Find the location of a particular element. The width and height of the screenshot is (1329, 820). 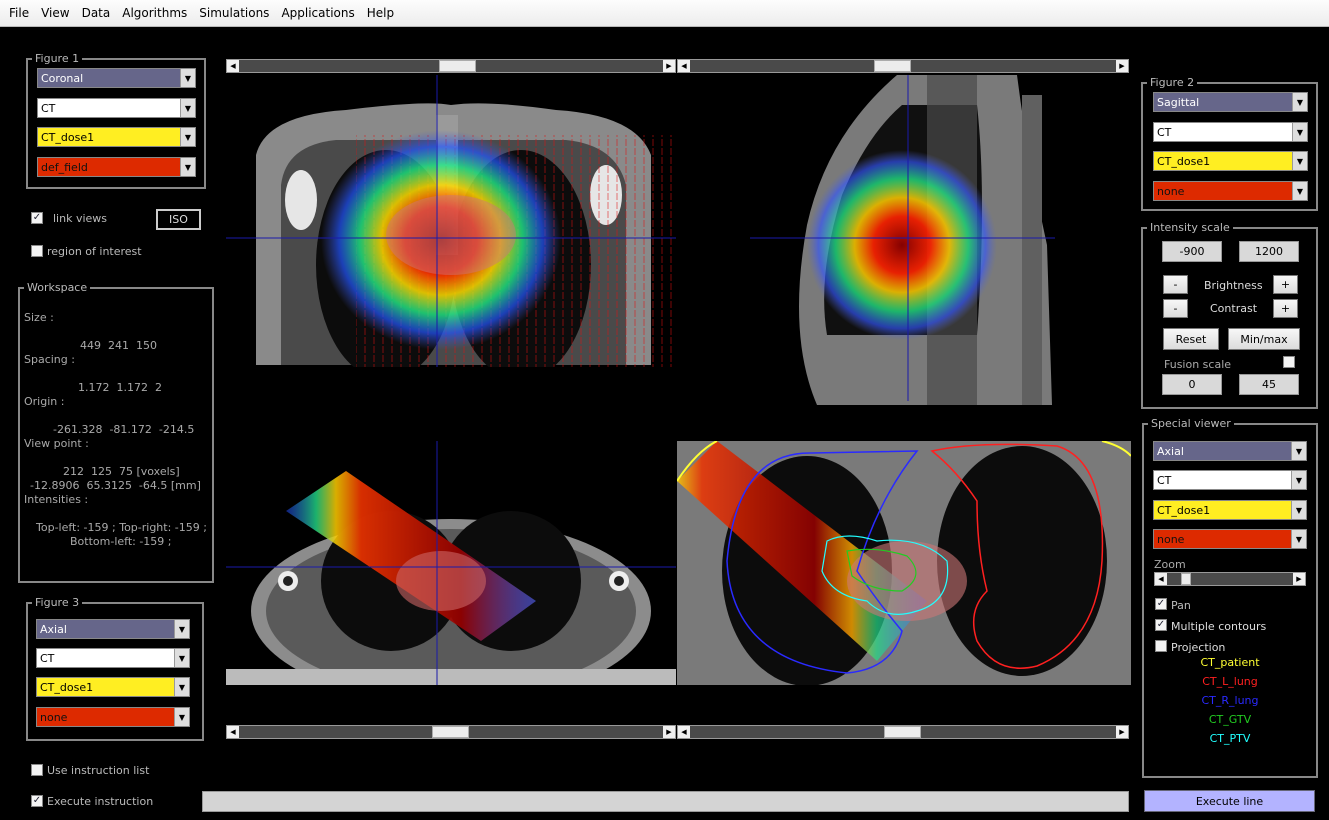

figure3-overlay-dropdown: none ▼ is located at coordinates (113, 717).